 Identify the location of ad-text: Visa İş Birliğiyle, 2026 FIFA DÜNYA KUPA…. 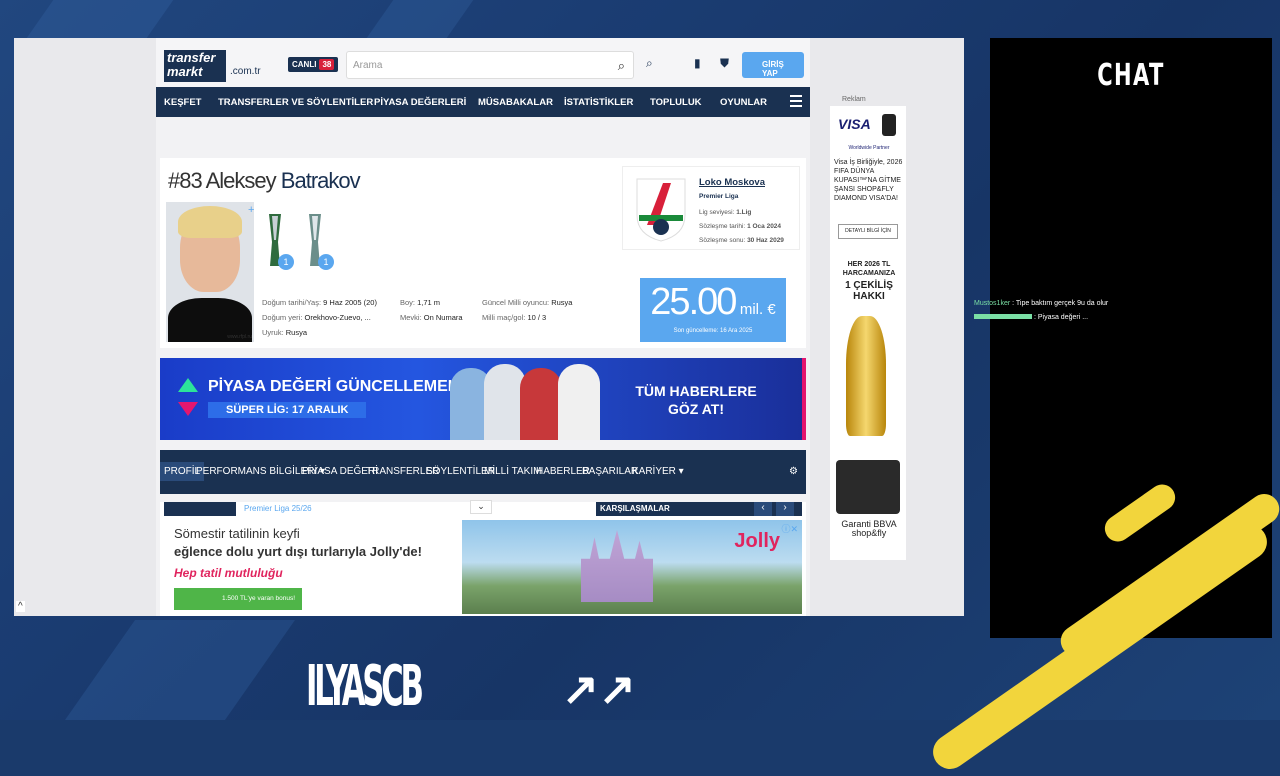
(868, 180).